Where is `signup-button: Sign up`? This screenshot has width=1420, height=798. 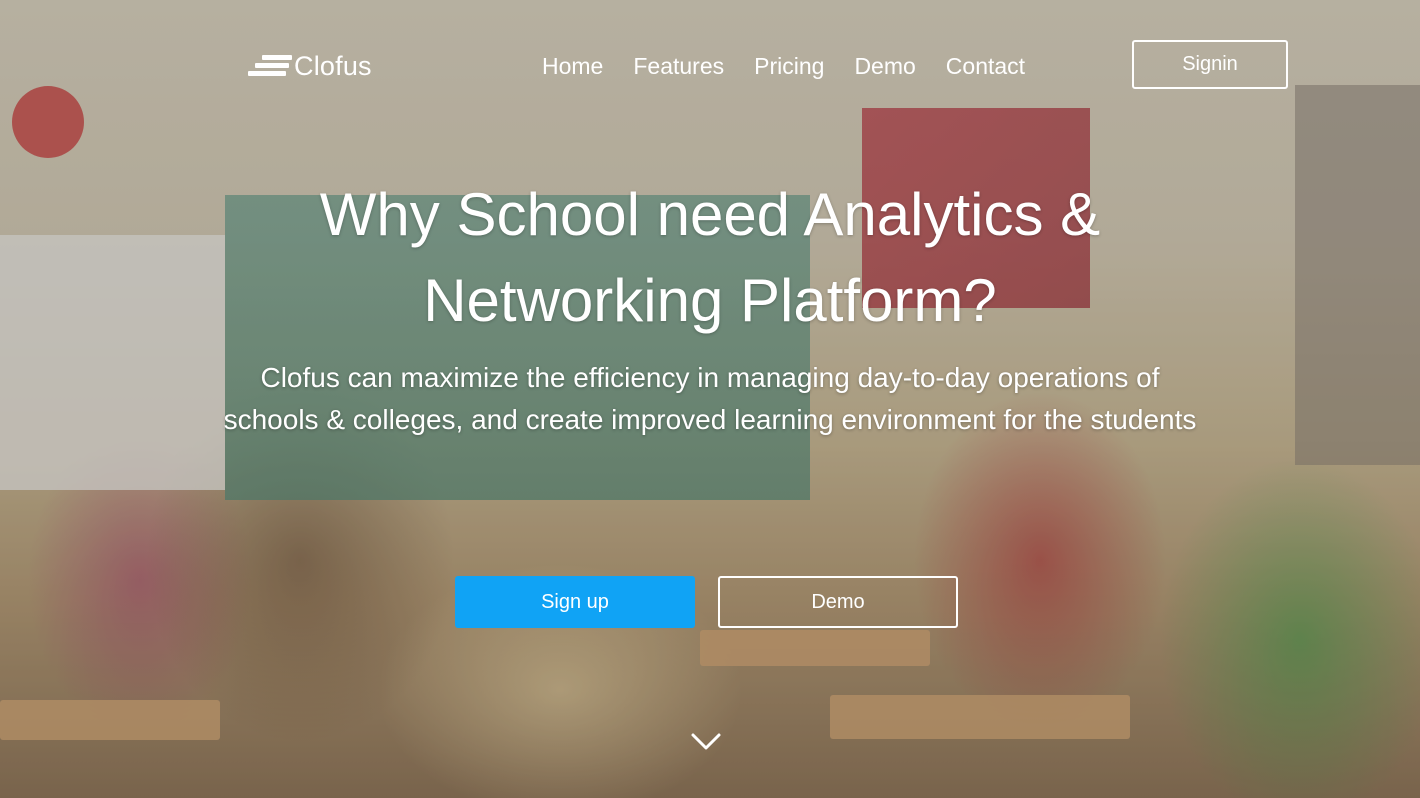 signup-button: Sign up is located at coordinates (575, 602).